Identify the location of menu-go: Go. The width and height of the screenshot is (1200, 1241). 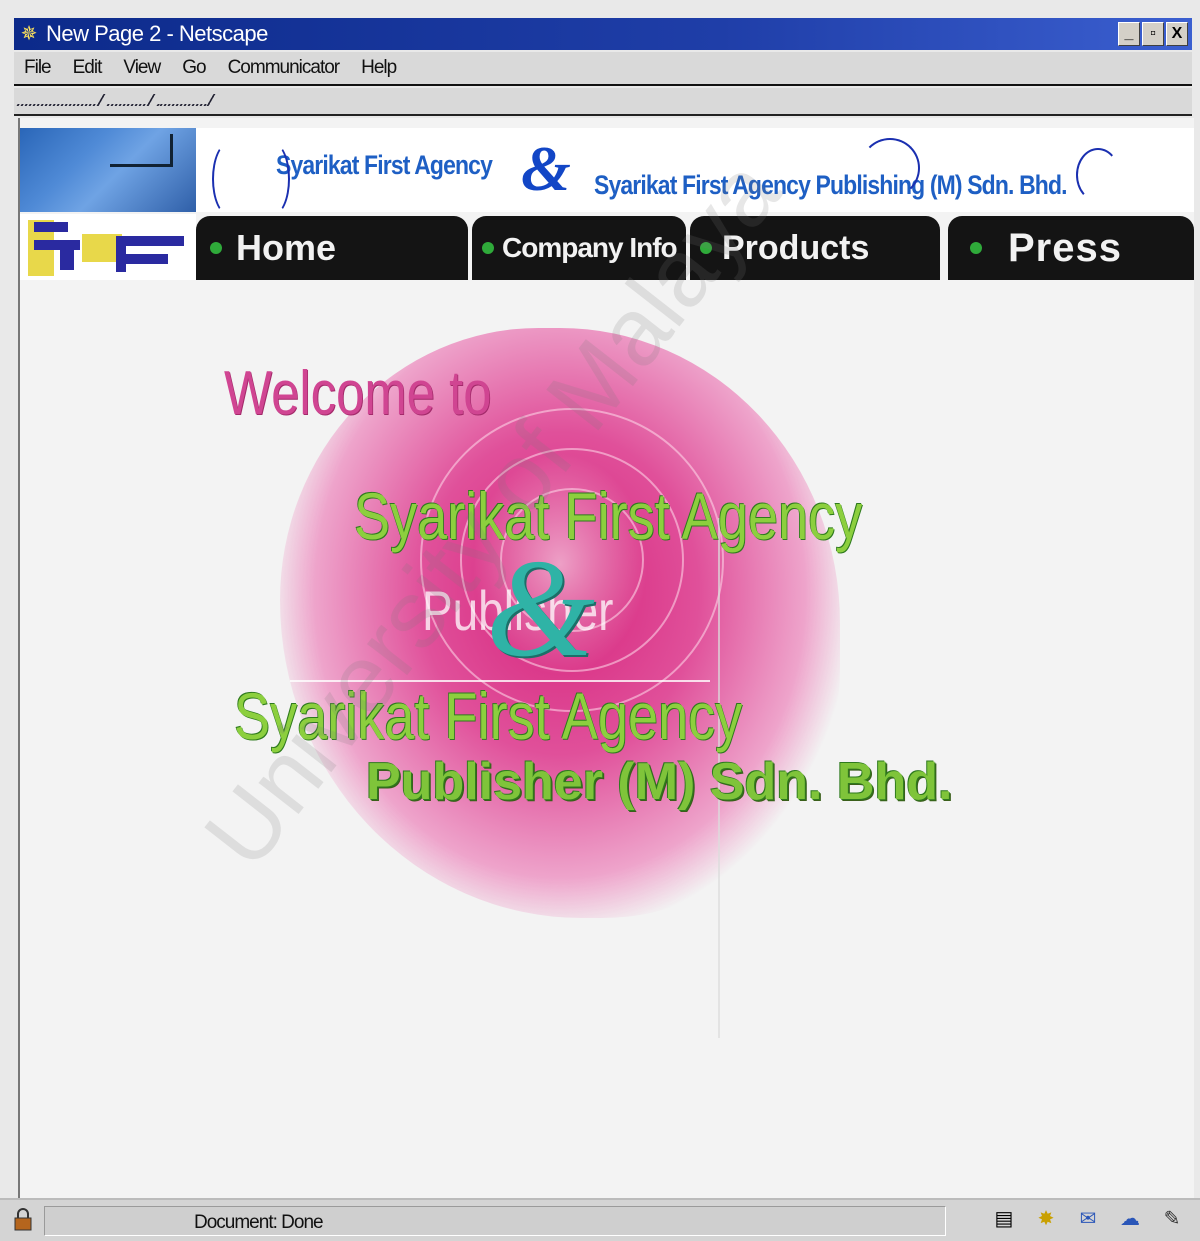
(194, 68).